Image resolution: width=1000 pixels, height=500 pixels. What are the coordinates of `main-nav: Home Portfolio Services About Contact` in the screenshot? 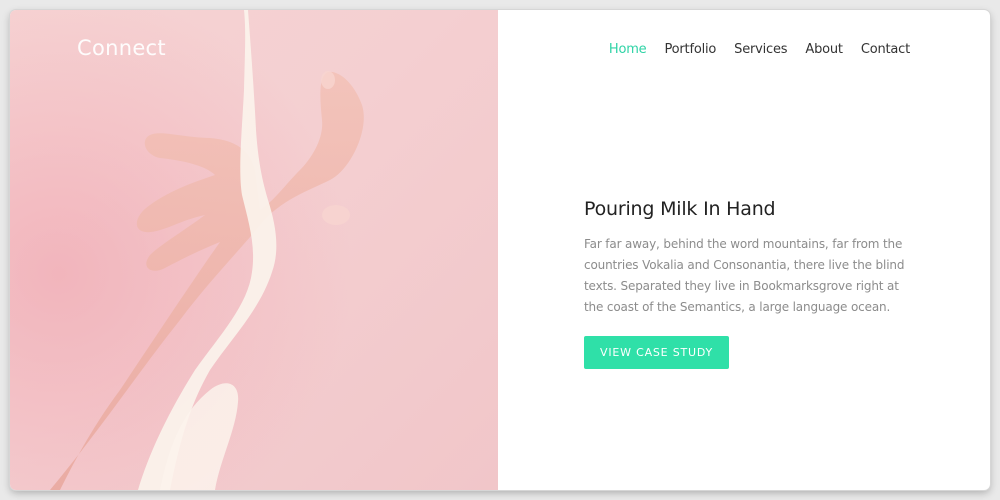 It's located at (759, 49).